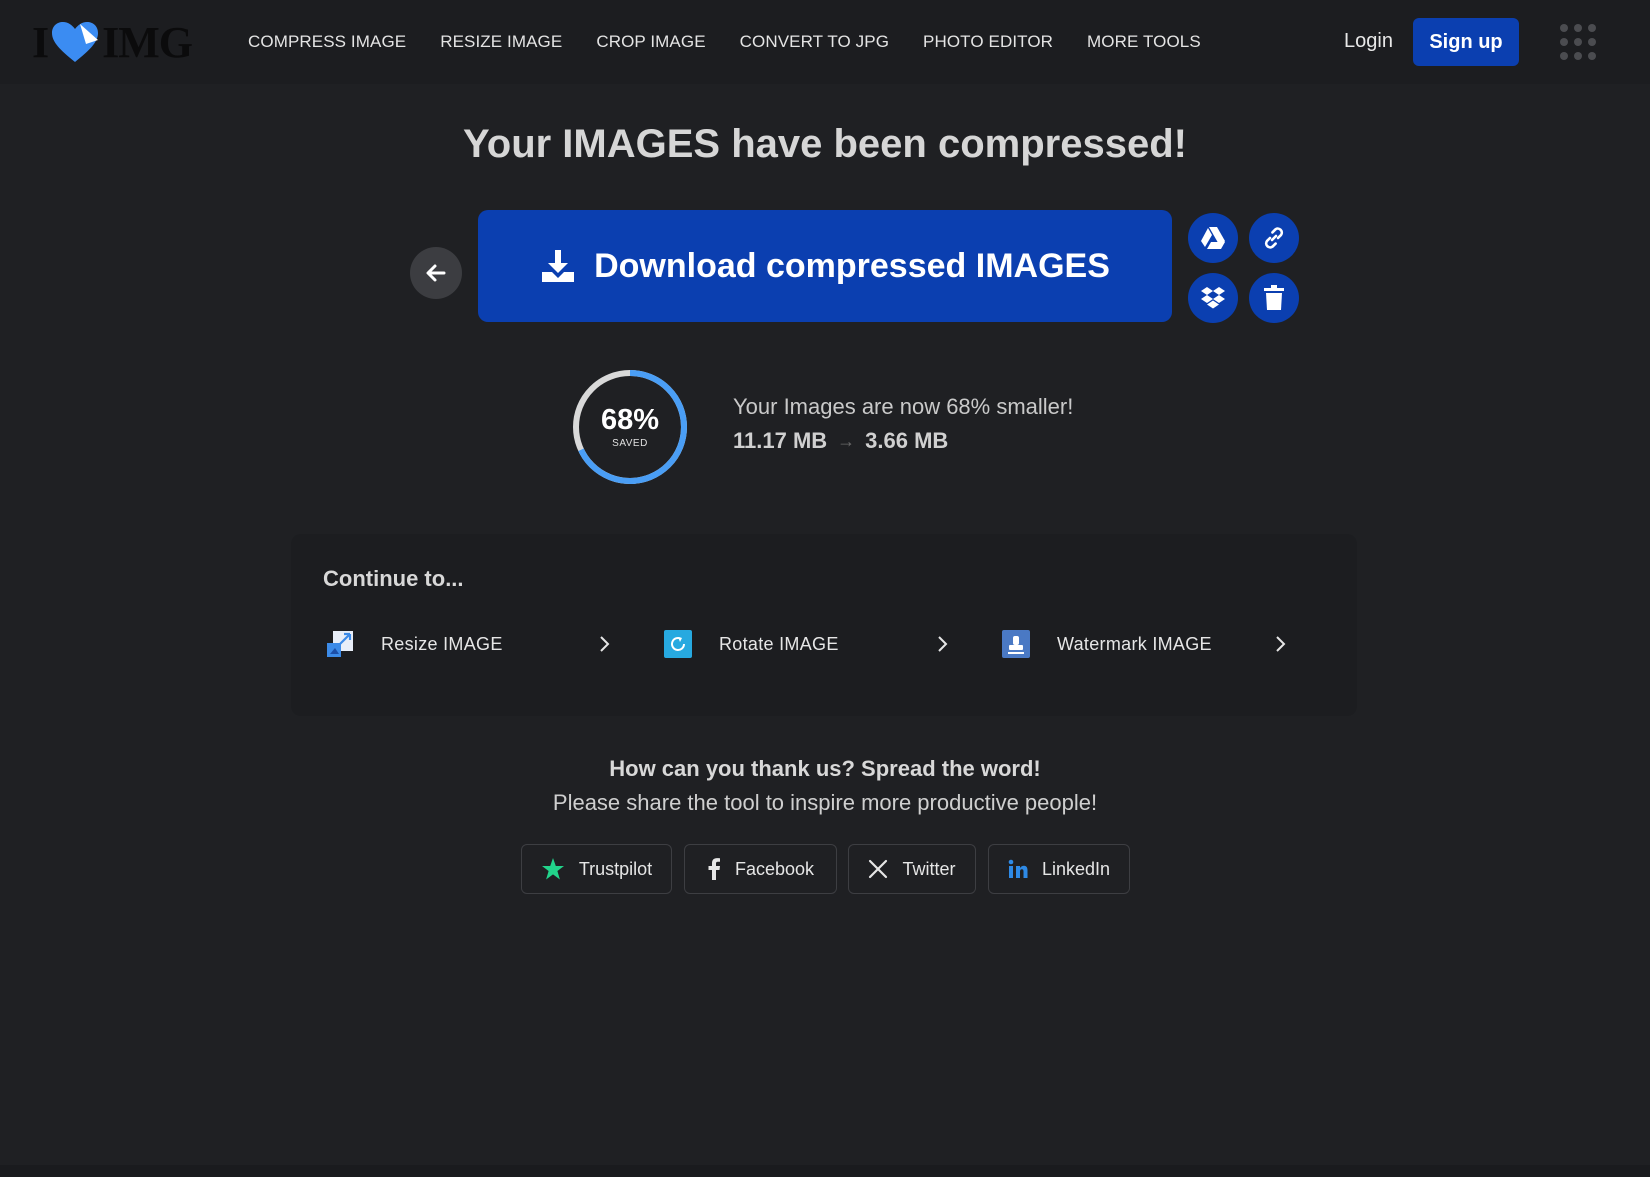 The height and width of the screenshot is (1177, 1650). What do you see at coordinates (40, 42) in the screenshot?
I see `logo-text-left: I` at bounding box center [40, 42].